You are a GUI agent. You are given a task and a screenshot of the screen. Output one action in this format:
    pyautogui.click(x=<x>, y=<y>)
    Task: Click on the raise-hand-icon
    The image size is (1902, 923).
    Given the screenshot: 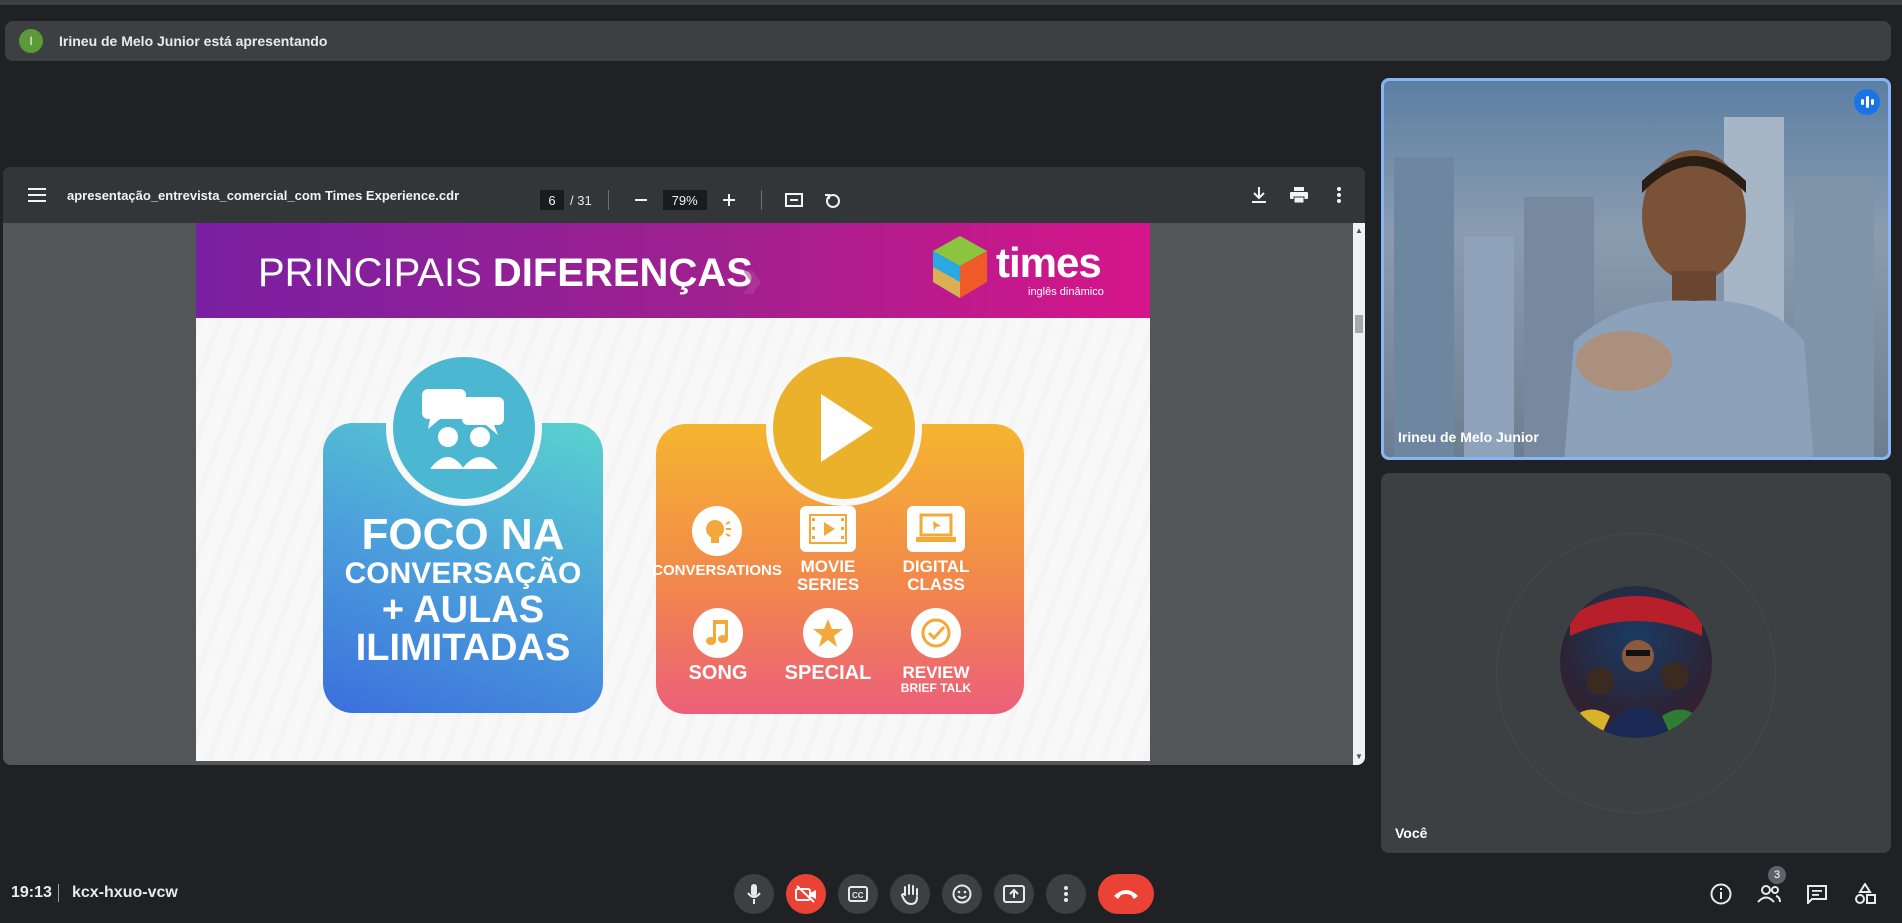 What is the action you would take?
    pyautogui.click(x=910, y=894)
    